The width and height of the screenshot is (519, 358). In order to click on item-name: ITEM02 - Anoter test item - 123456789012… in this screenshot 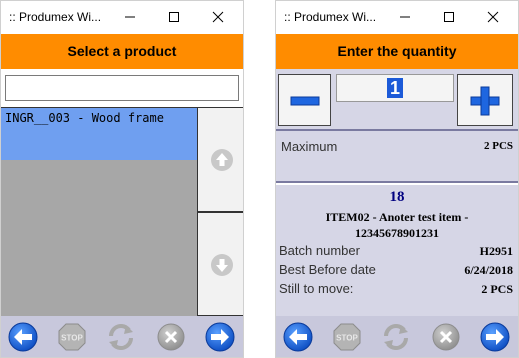, I will do `click(397, 225)`.